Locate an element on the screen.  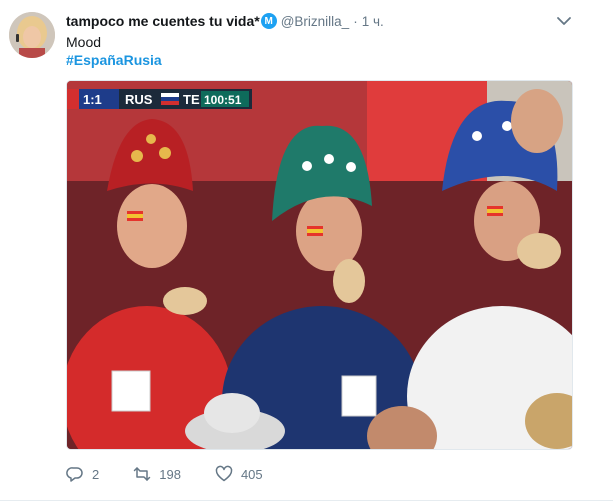
like-button: 405 is located at coordinates (239, 474).